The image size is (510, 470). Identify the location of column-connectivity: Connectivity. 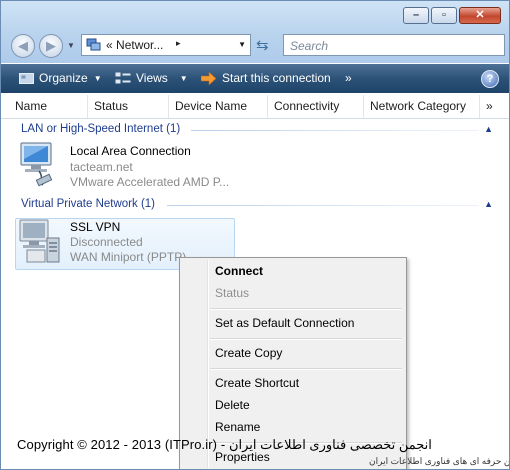
(316, 106).